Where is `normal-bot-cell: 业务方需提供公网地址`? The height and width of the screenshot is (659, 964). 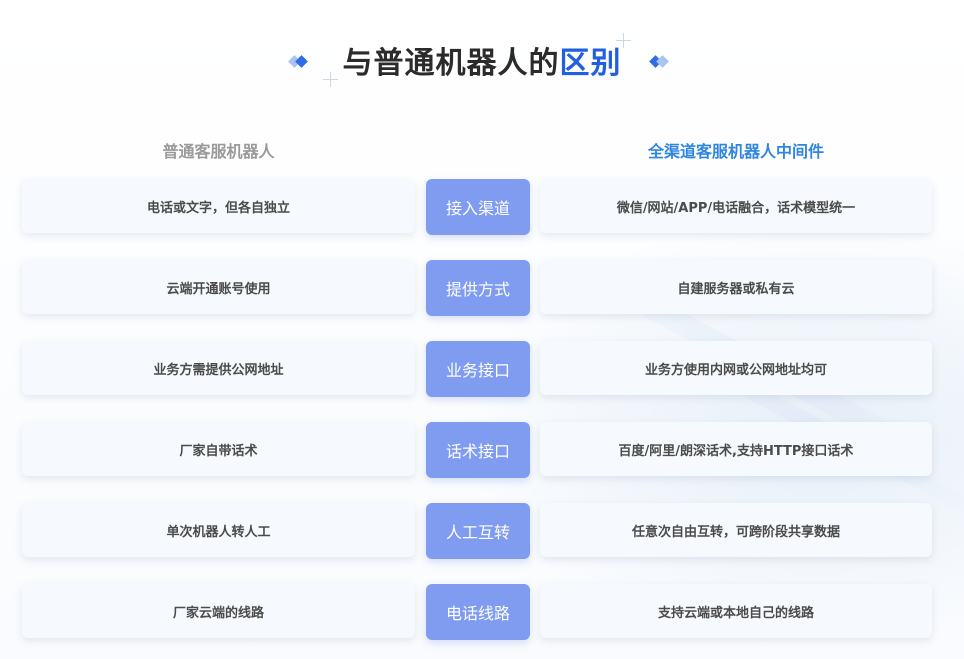 normal-bot-cell: 业务方需提供公网地址 is located at coordinates (218, 368).